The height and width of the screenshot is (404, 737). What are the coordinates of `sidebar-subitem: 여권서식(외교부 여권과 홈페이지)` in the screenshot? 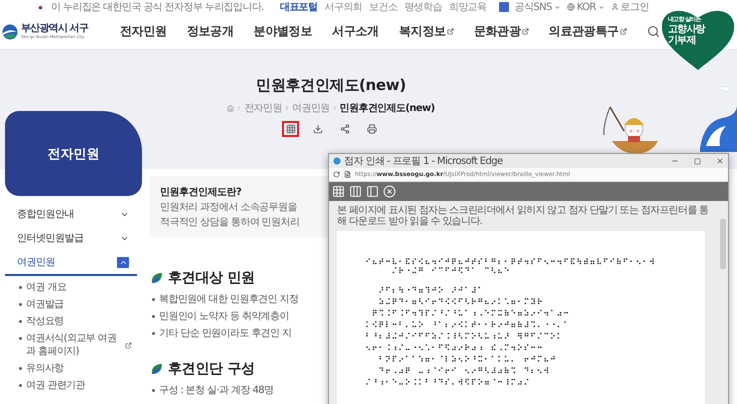 It's located at (80, 345).